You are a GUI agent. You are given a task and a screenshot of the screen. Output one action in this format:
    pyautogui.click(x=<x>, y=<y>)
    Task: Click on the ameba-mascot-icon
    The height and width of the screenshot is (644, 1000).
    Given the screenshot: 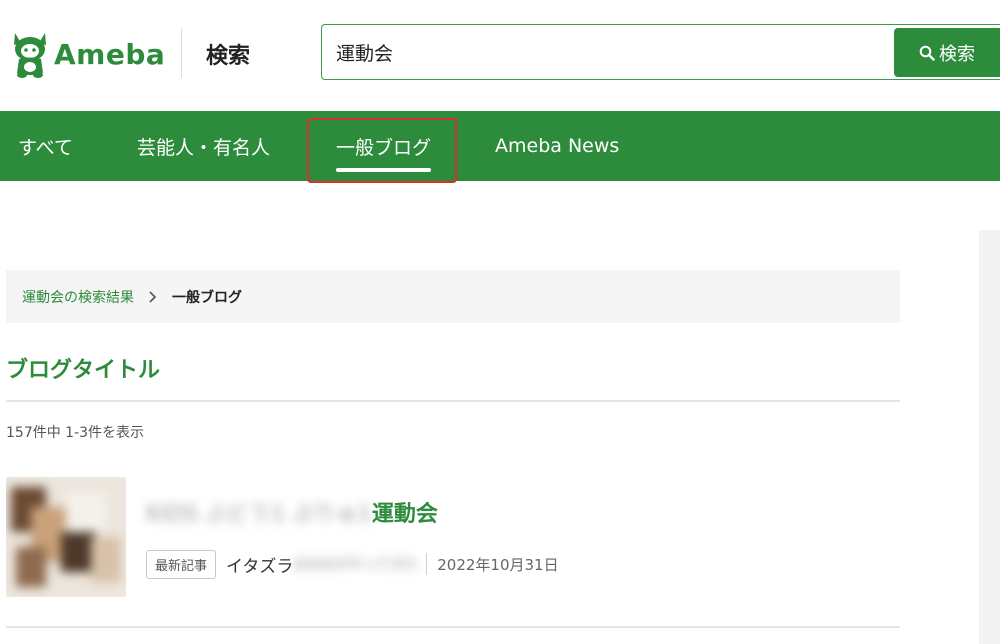 What is the action you would take?
    pyautogui.click(x=30, y=55)
    